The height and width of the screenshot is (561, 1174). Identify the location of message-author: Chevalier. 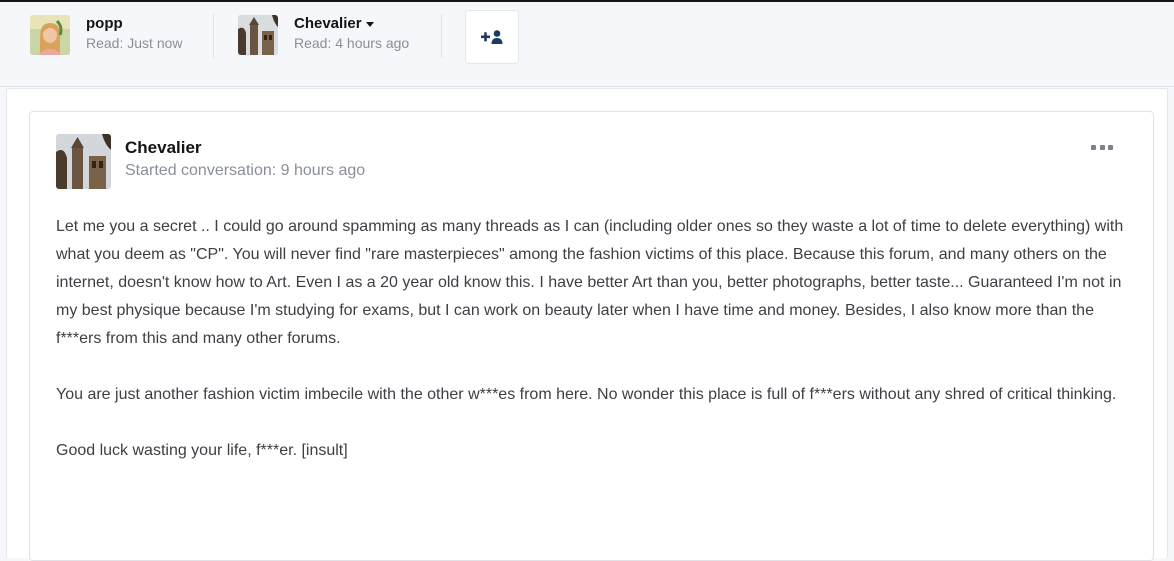
(163, 148).